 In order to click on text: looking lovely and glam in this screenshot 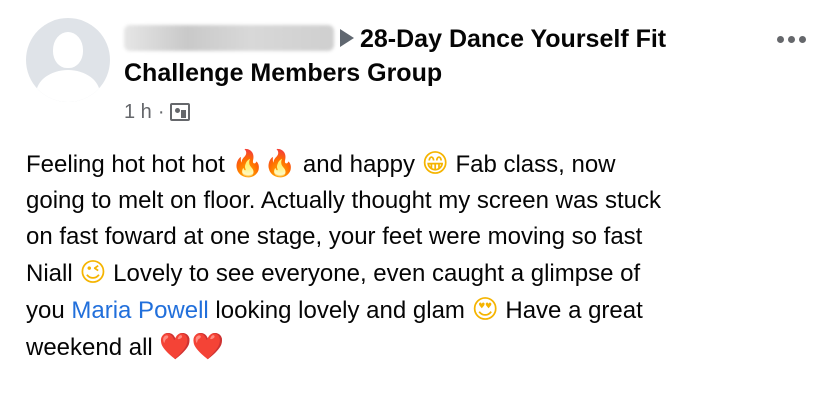, I will do `click(340, 310)`.